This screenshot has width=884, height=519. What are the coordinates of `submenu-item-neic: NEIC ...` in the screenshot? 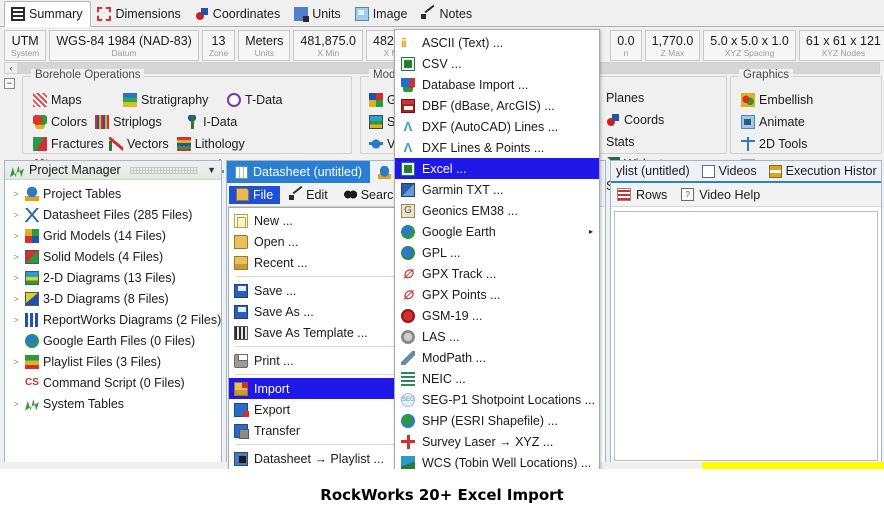 It's located at (497, 378).